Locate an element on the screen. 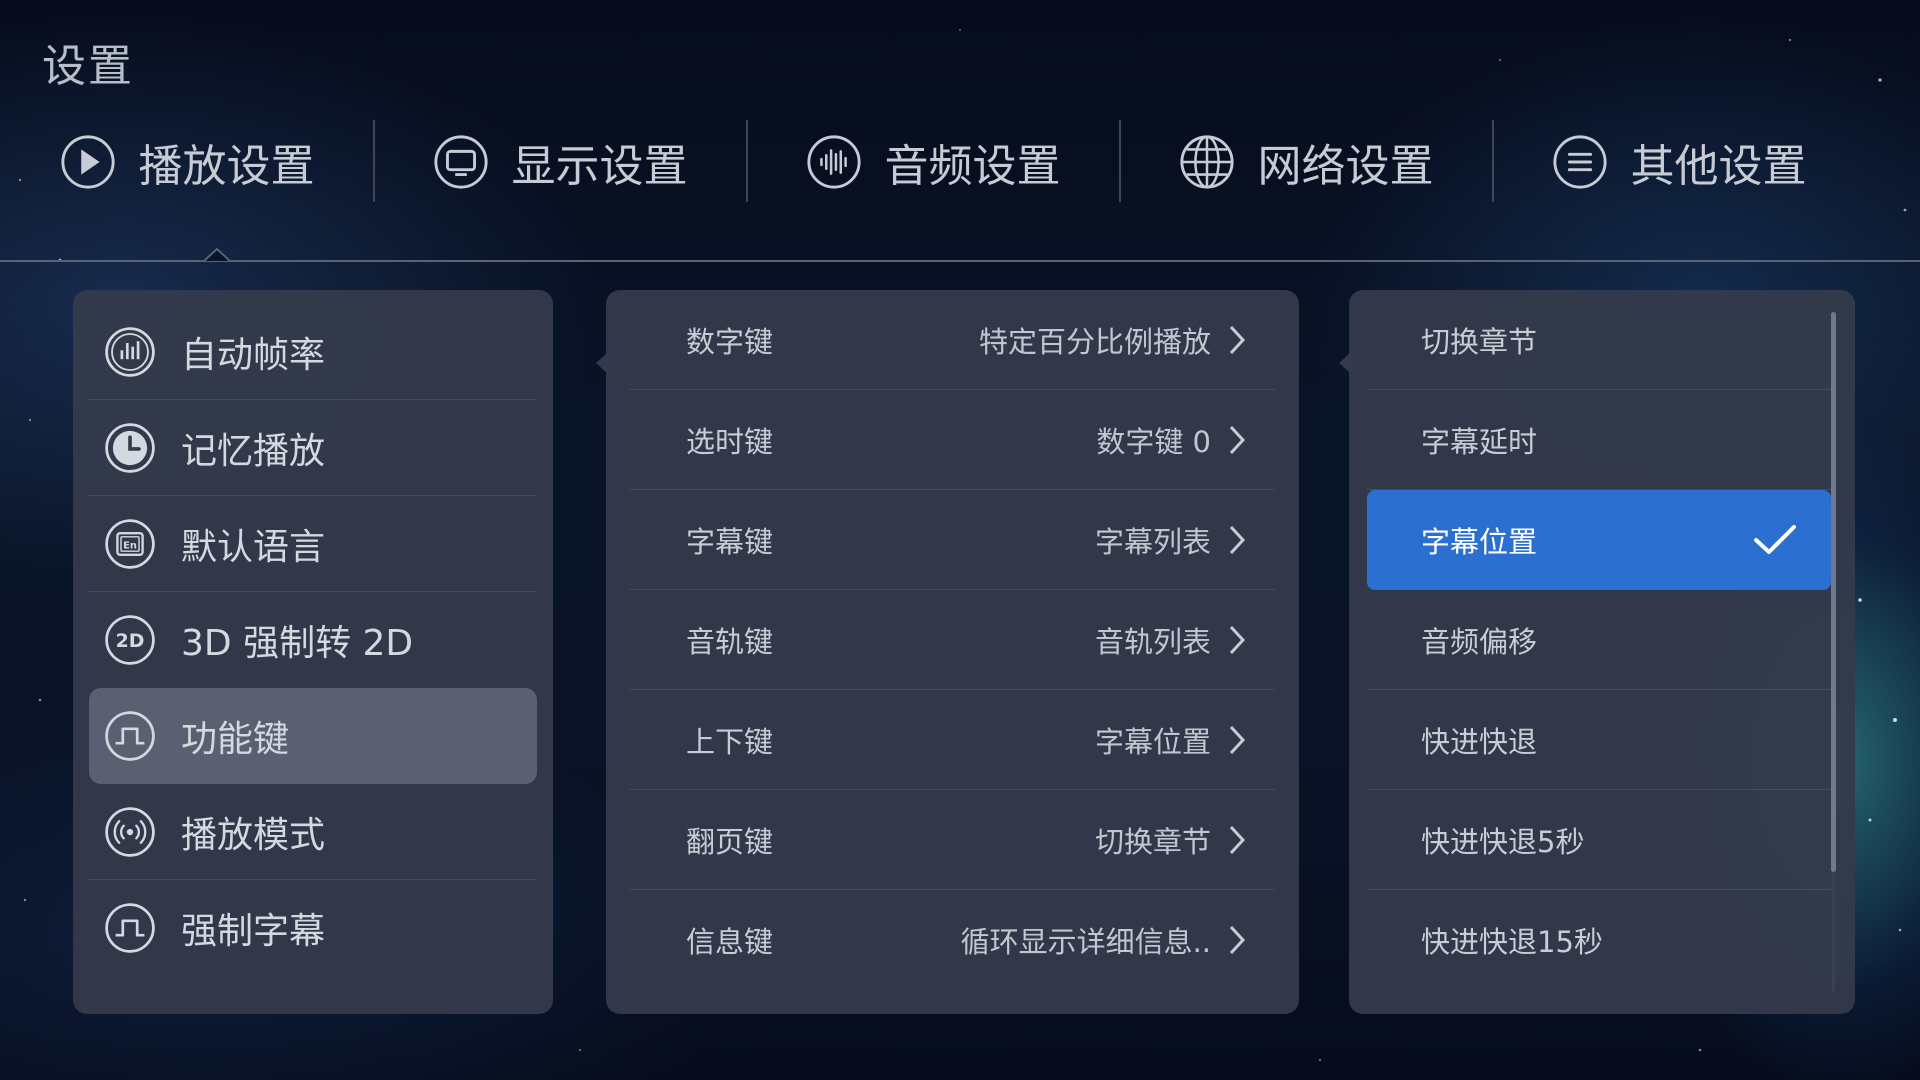 The width and height of the screenshot is (1920, 1080). menu-item-default-language: En 默认语言 is located at coordinates (313, 543).